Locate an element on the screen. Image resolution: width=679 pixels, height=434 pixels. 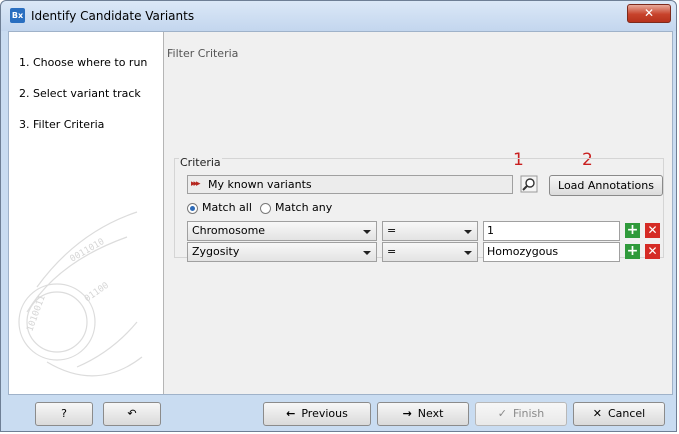
app-icon: Bx is located at coordinates (17, 15).